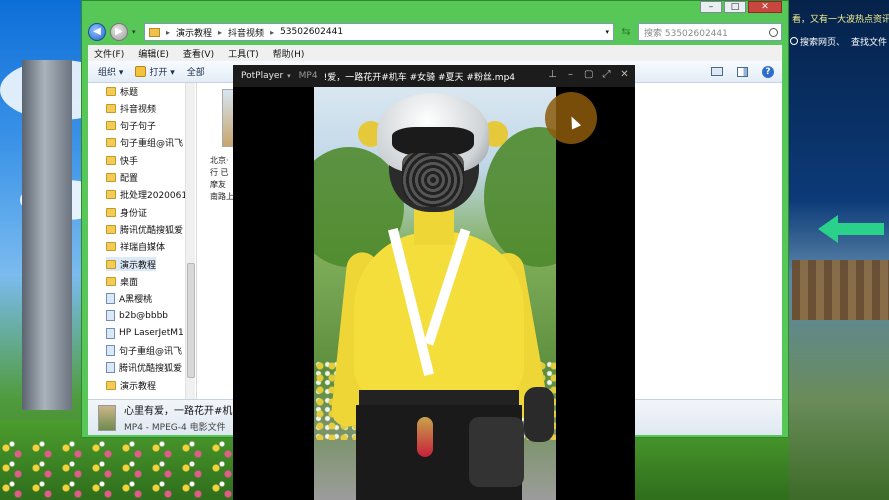 The width and height of the screenshot is (889, 500). What do you see at coordinates (742, 71) in the screenshot?
I see `preview-pane-icon` at bounding box center [742, 71].